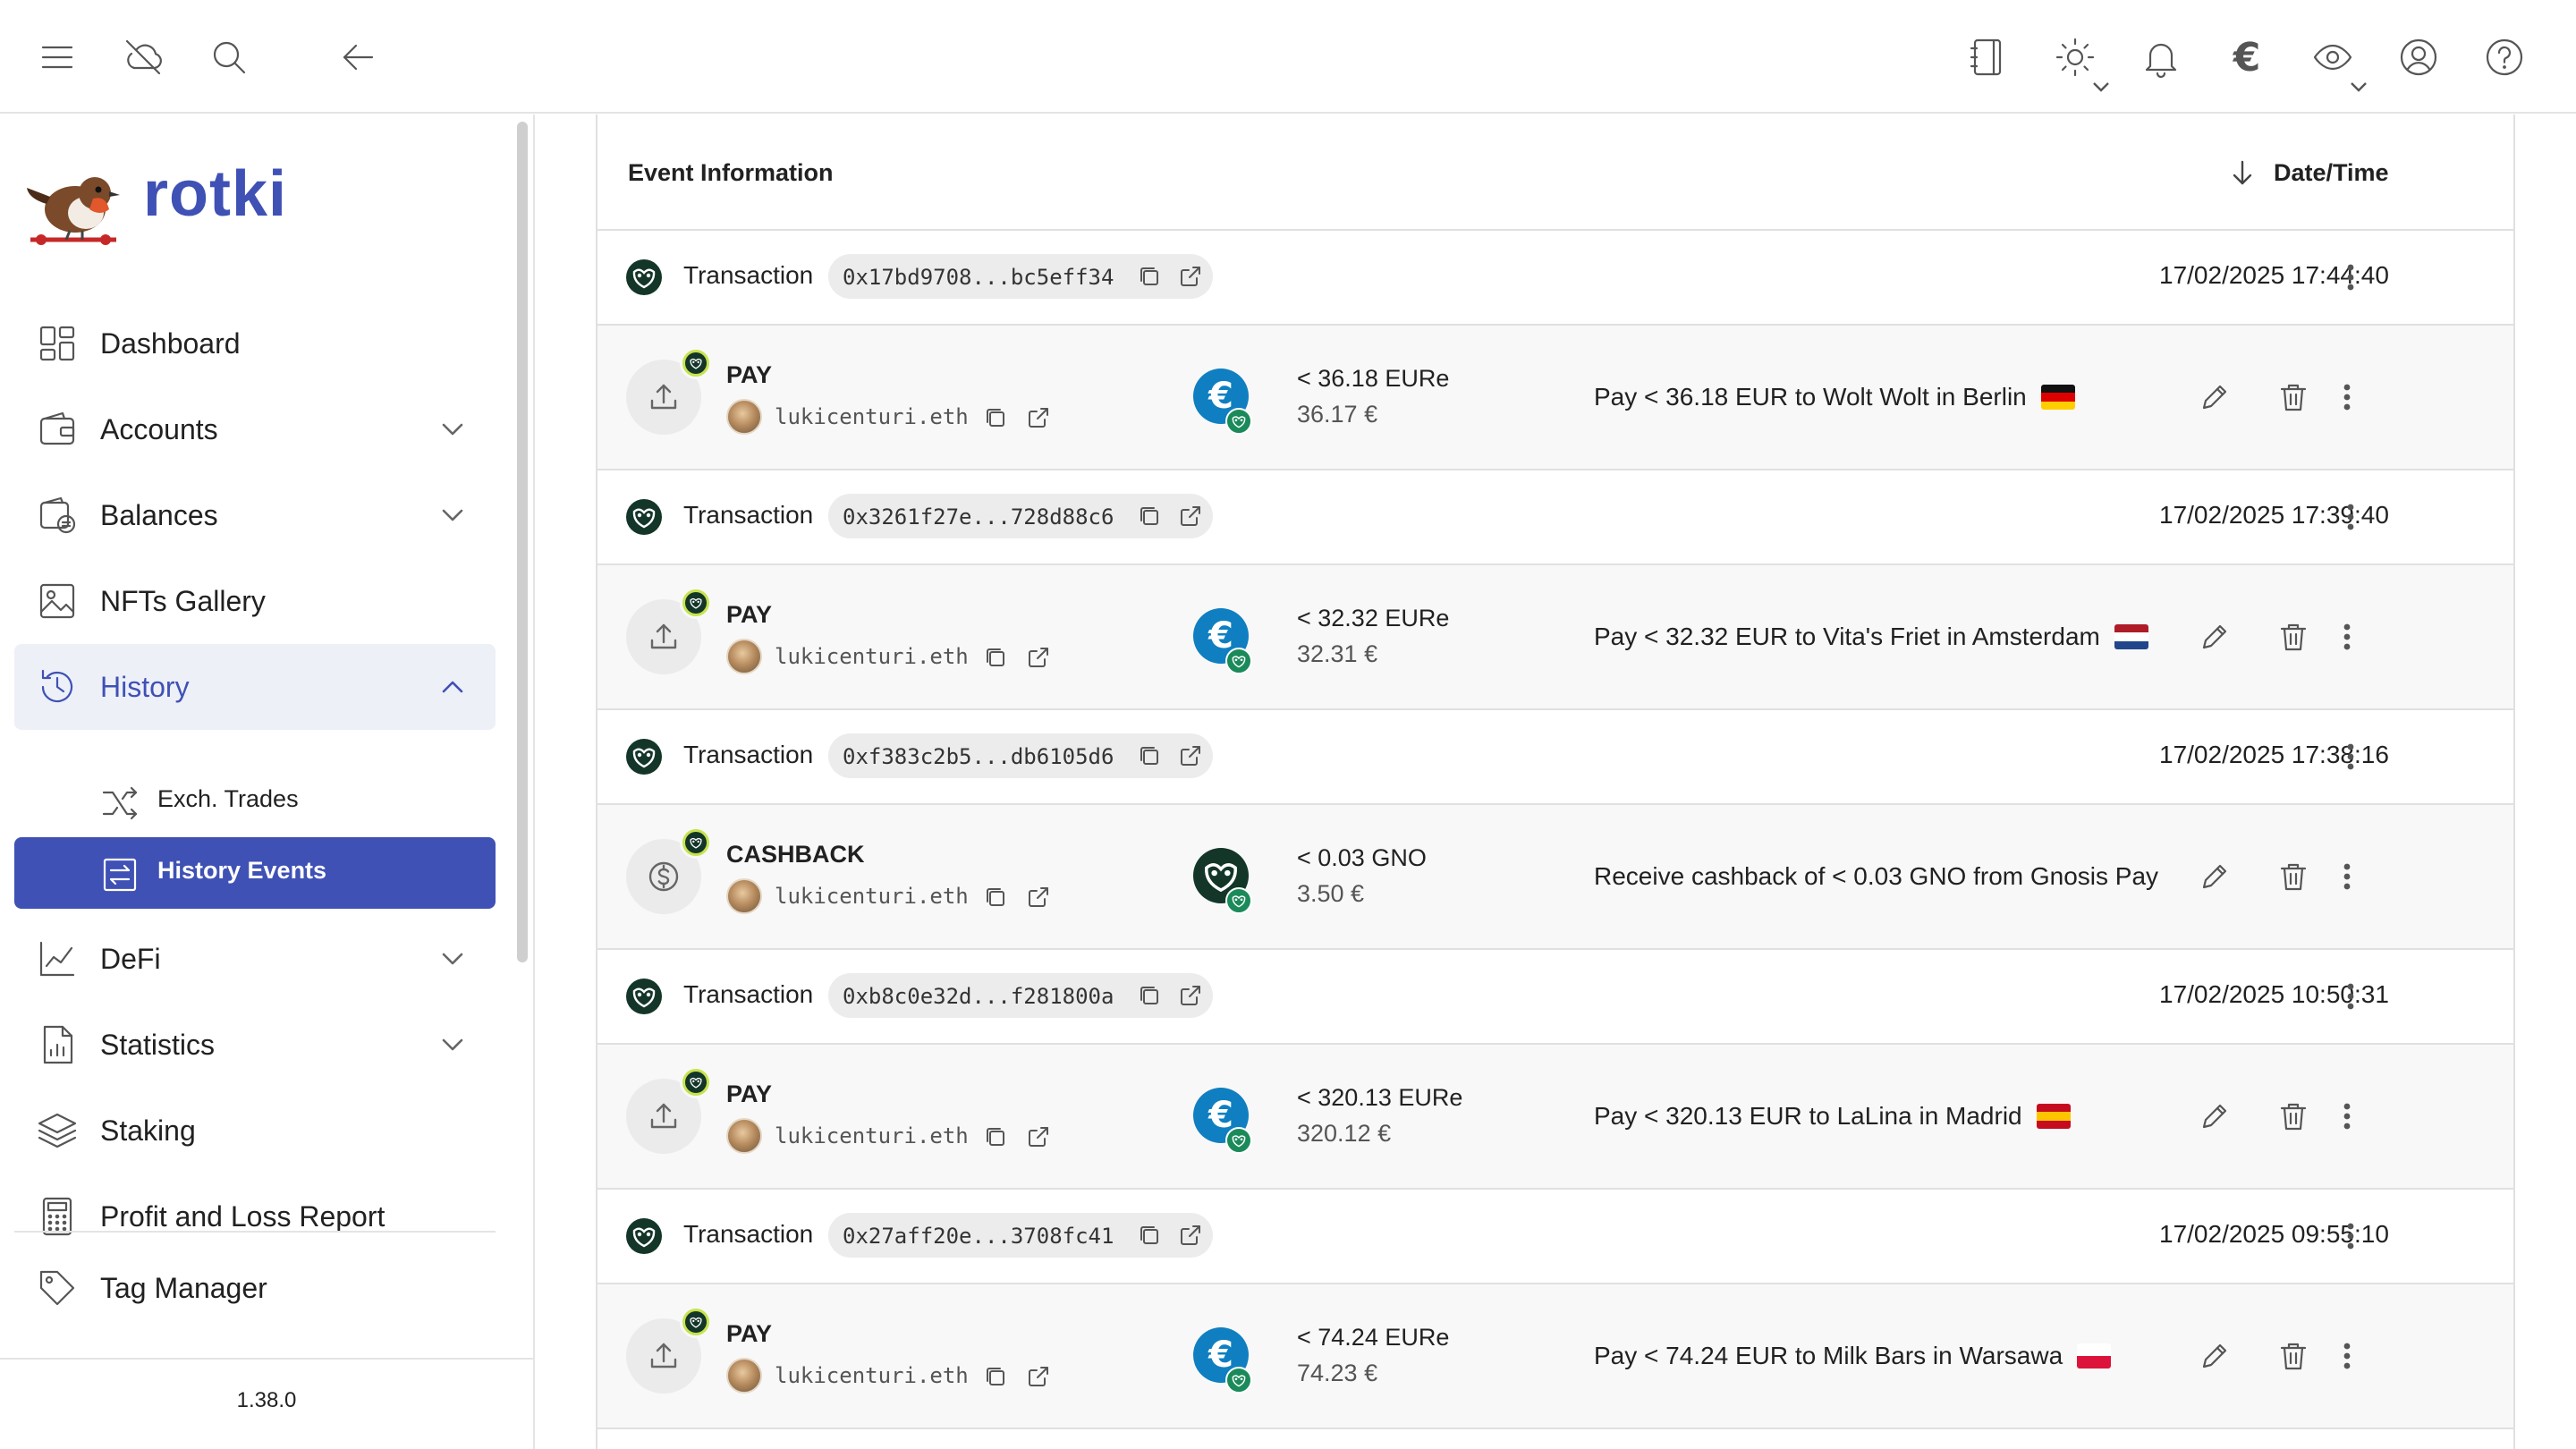 This screenshot has width=2576, height=1449. I want to click on tx-hash-chip: 0xf383c2b5...db6105d6, so click(1020, 755).